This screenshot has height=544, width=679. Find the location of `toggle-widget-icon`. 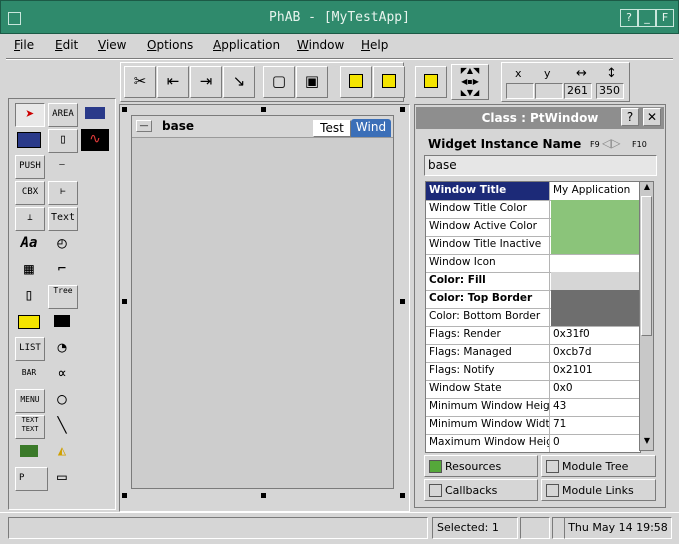

toggle-widget-icon is located at coordinates (29, 452).